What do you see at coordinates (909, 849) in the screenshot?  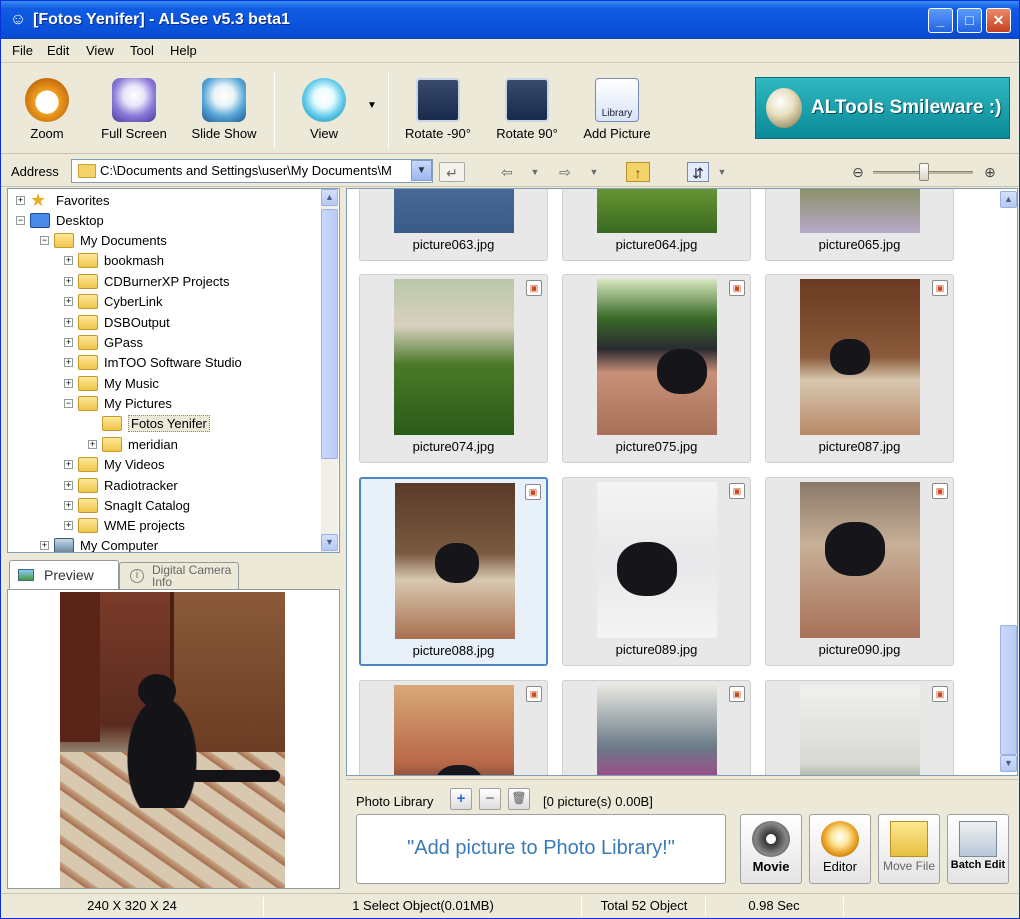 I see `move-file-button: Move File` at bounding box center [909, 849].